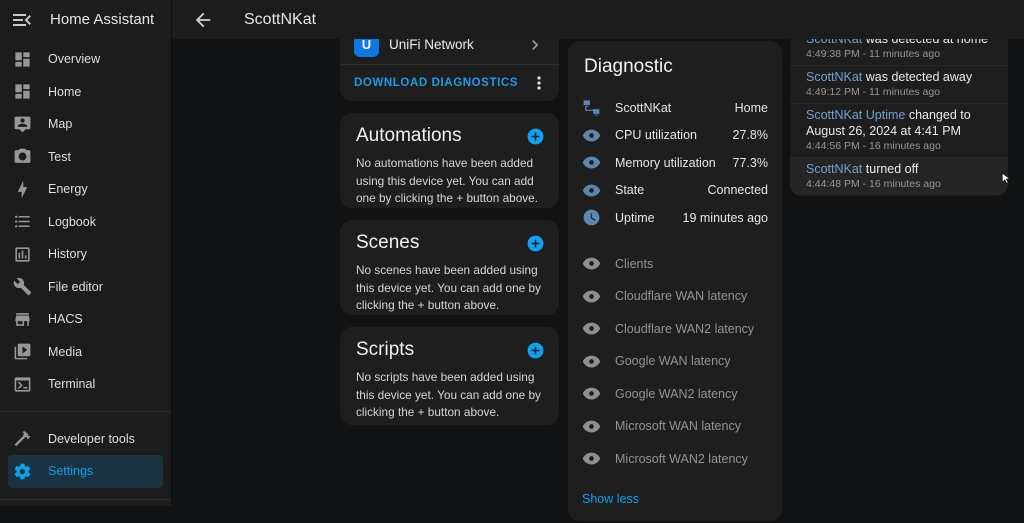  Describe the element at coordinates (628, 66) in the screenshot. I see `diagnostic-title: Diagnostic` at that location.